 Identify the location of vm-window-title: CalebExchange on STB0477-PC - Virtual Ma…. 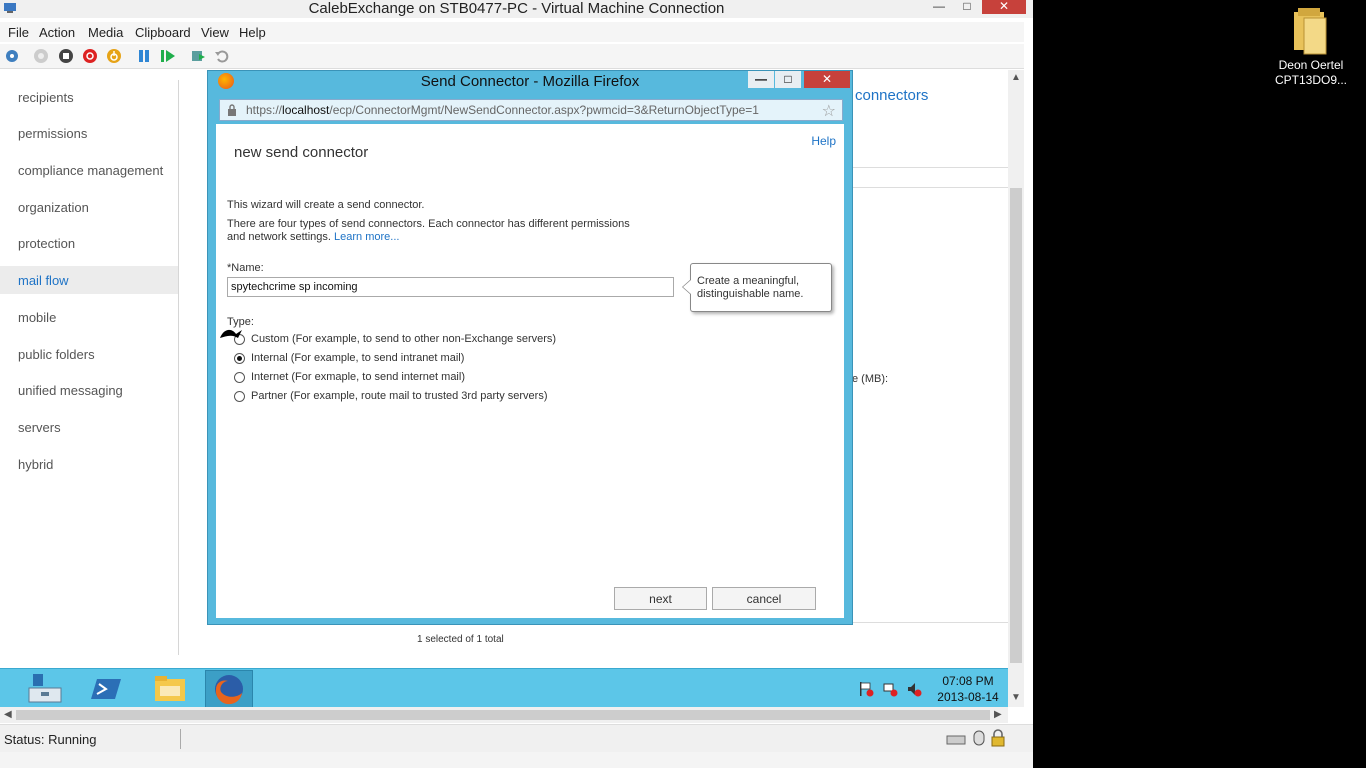
(516, 8).